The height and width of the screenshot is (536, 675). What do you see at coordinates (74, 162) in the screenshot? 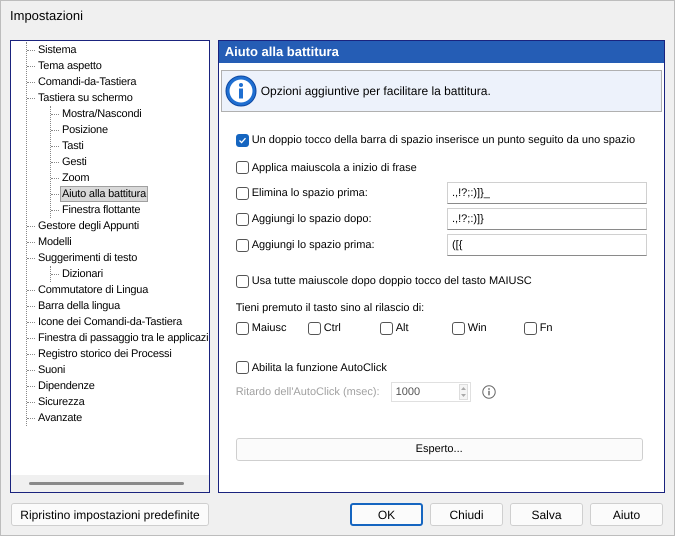
I see `tree-item: Gesti` at bounding box center [74, 162].